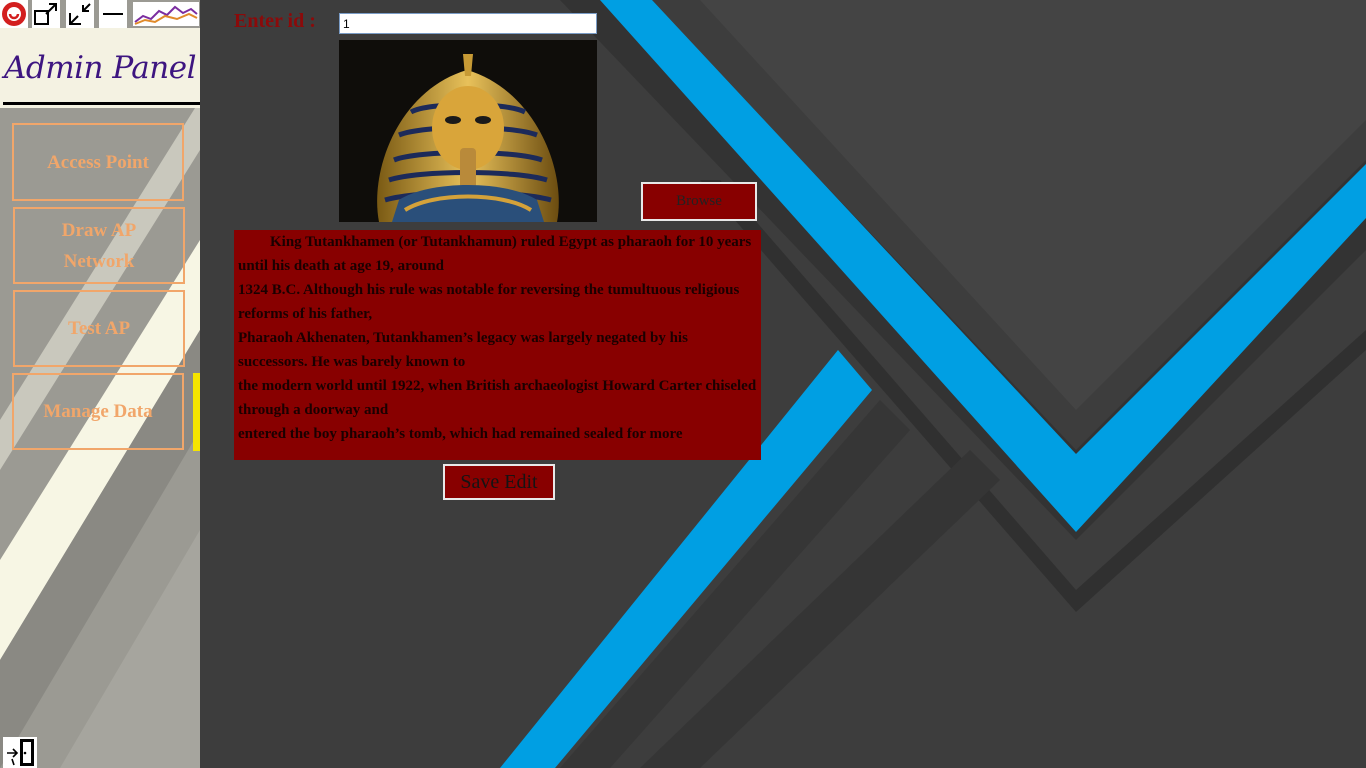 The width and height of the screenshot is (1366, 768). I want to click on nav-label: Test AP, so click(99, 328).